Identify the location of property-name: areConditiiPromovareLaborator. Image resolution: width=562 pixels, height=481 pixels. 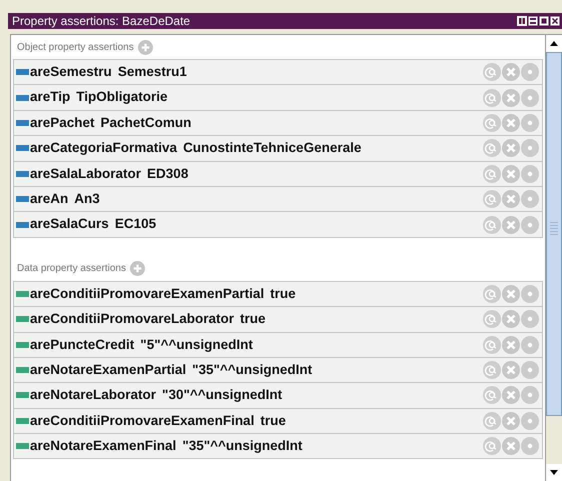
(132, 319).